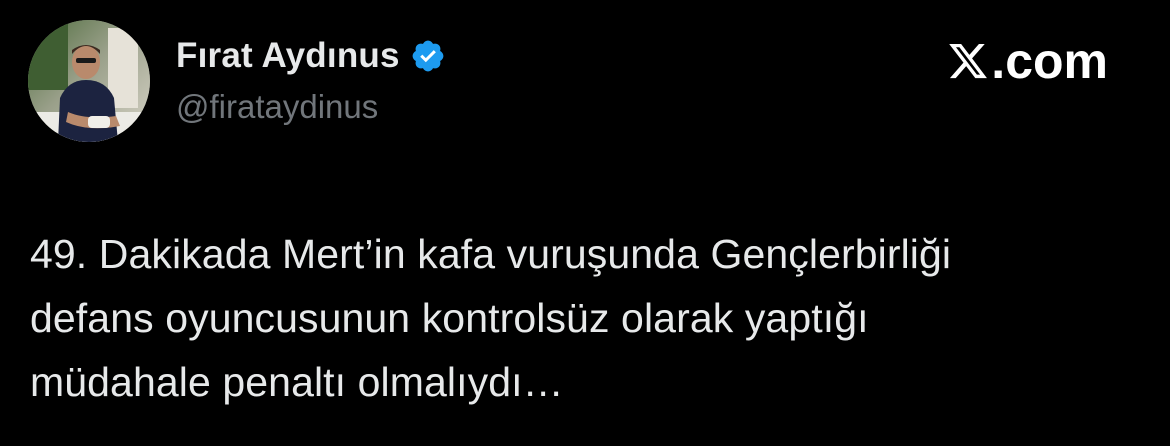 This screenshot has height=446, width=1170. I want to click on brand-watermark: .com, so click(1027, 61).